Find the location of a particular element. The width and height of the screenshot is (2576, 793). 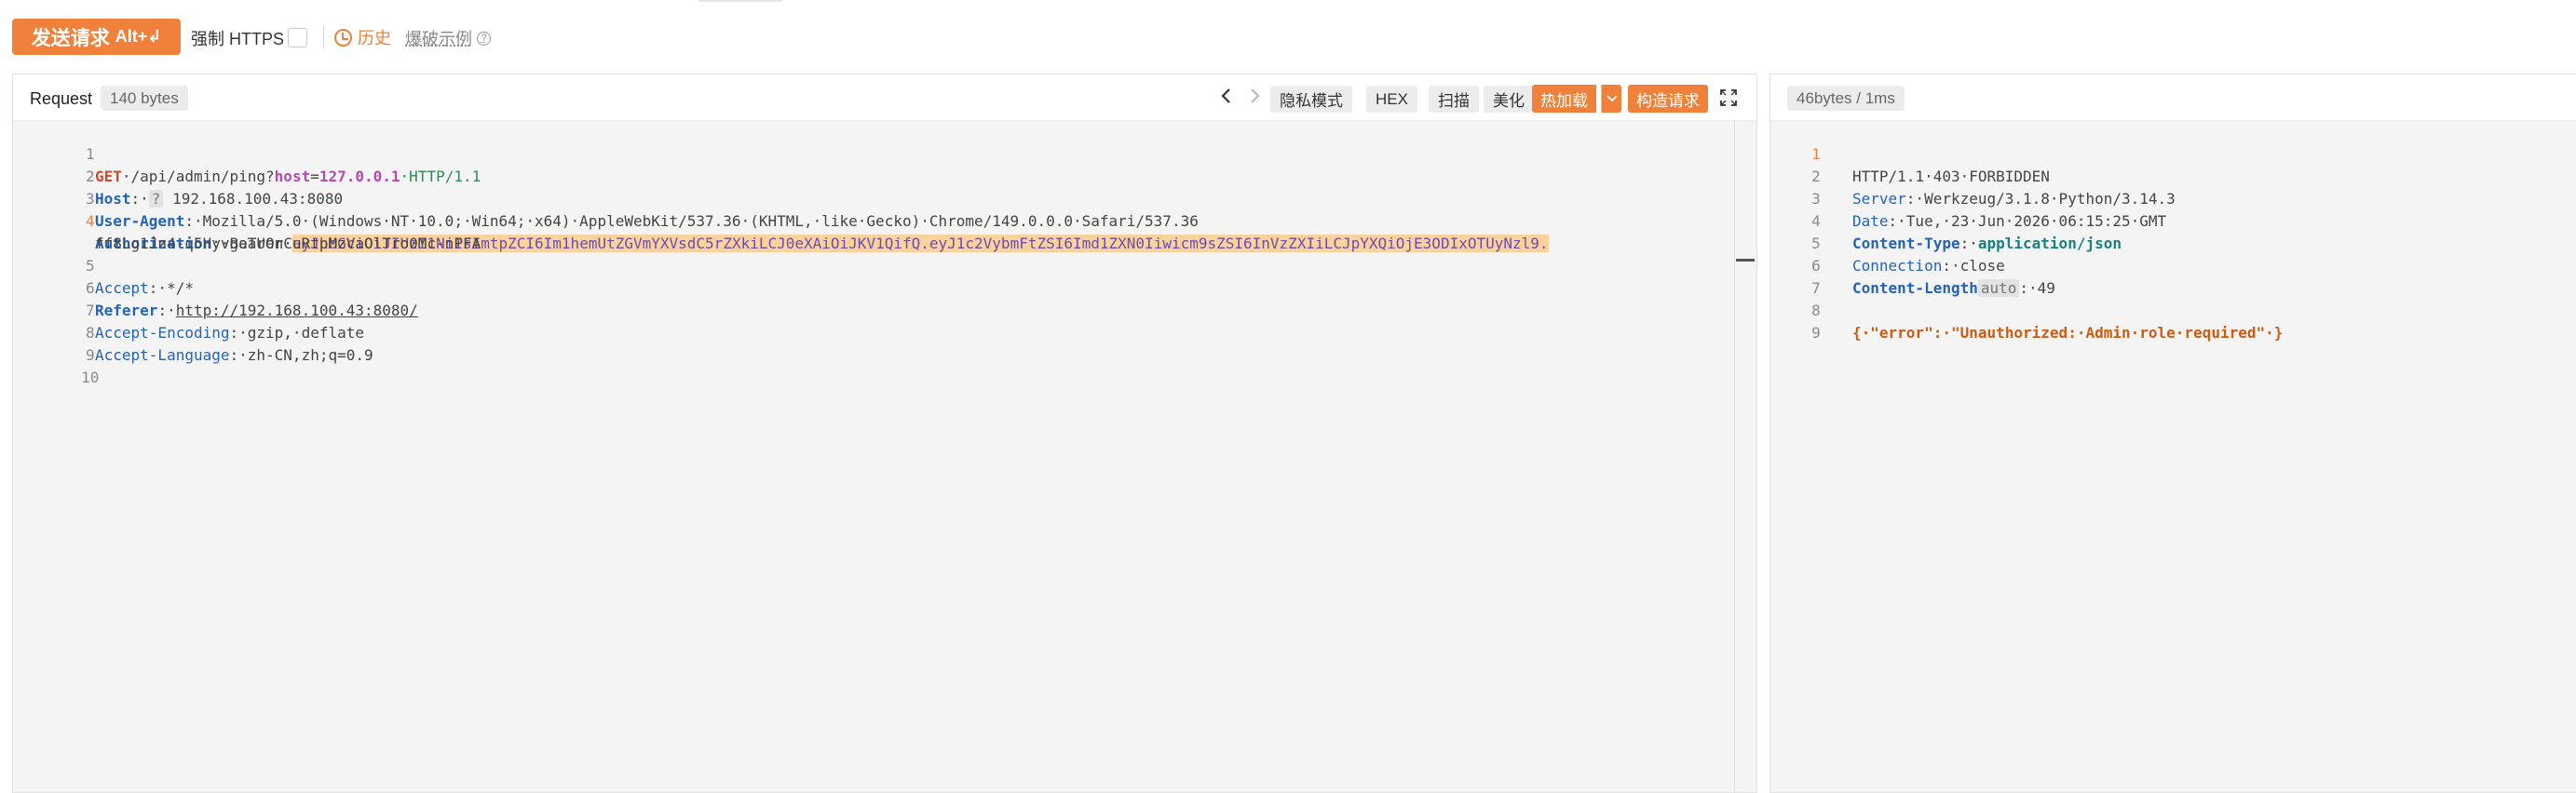

query-param-key: host is located at coordinates (292, 177).